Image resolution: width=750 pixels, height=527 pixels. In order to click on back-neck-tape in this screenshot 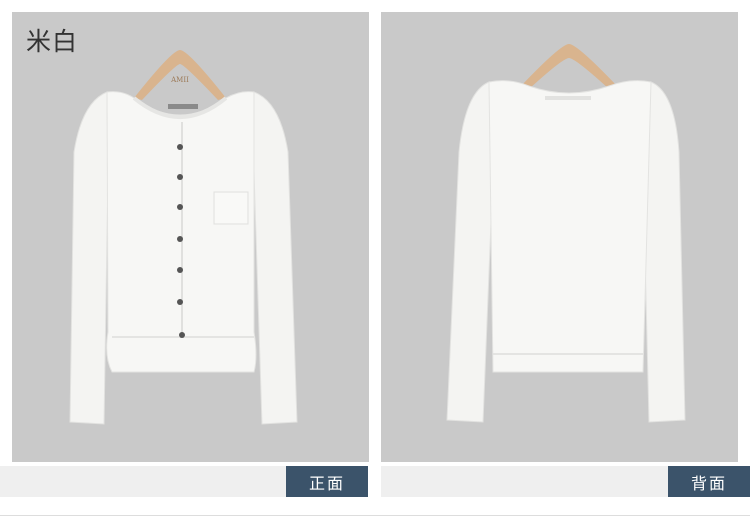, I will do `click(568, 98)`.